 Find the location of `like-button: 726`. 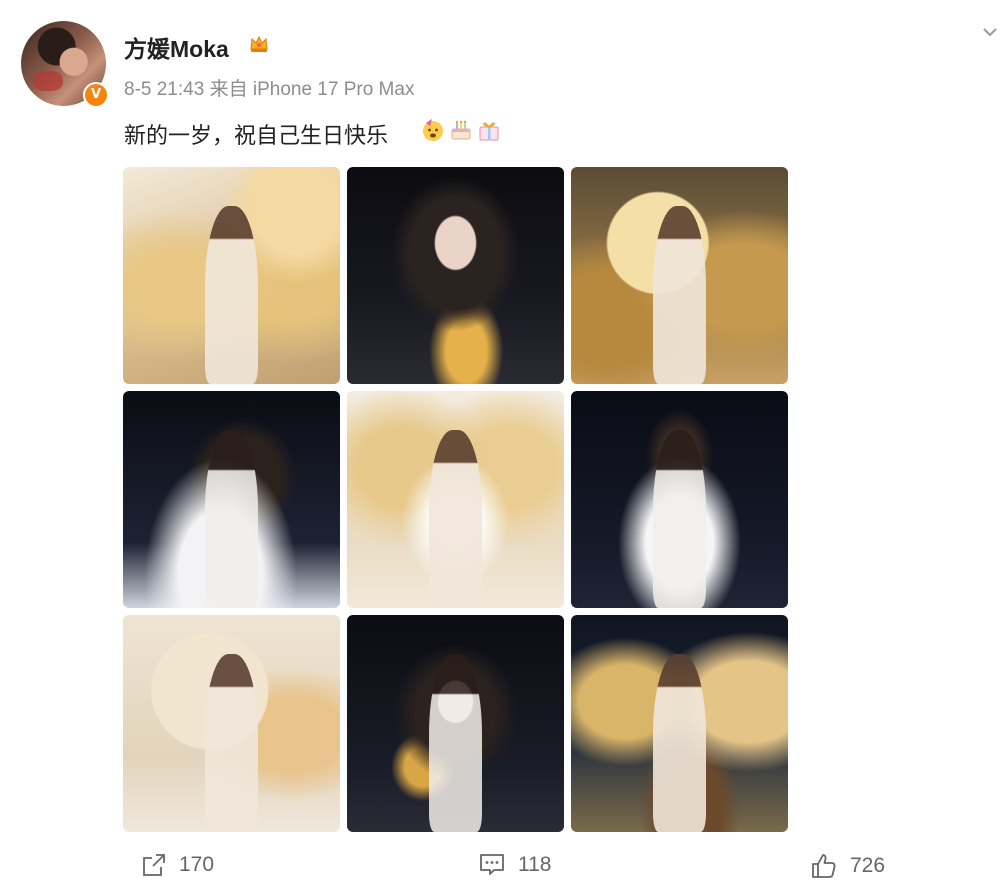

like-button: 726 is located at coordinates (847, 866).